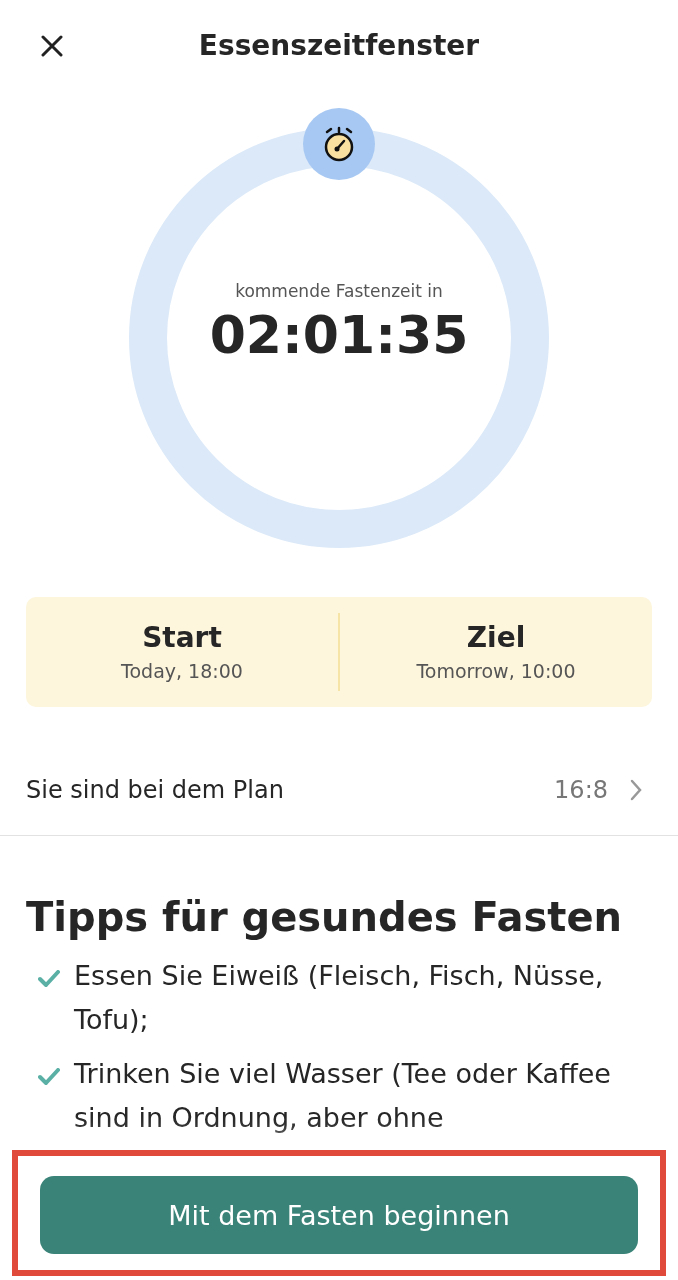  Describe the element at coordinates (339, 790) in the screenshot. I see `plan-row: Sie sind bei dem Plan 16:8` at that location.